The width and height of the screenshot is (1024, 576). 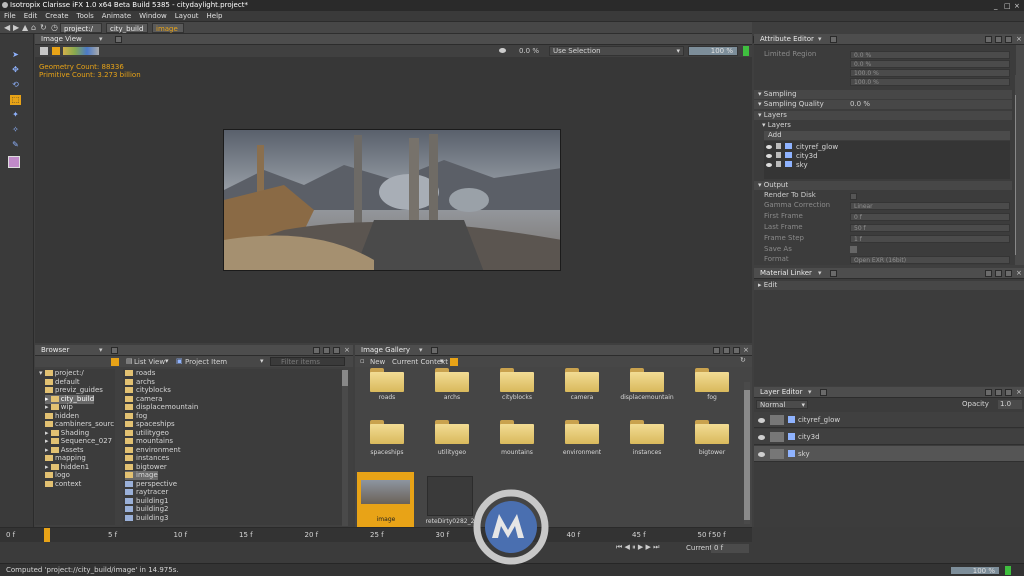 What do you see at coordinates (15, 130) in the screenshot?
I see `light-tool-icon: ✧` at bounding box center [15, 130].